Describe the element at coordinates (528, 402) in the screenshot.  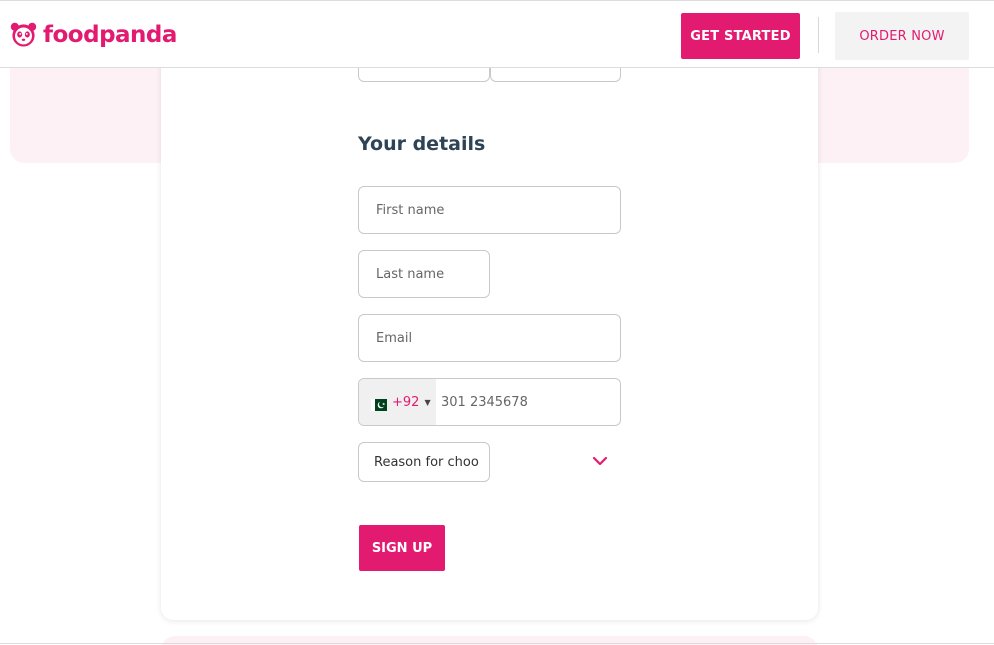
I see `phone-input` at that location.